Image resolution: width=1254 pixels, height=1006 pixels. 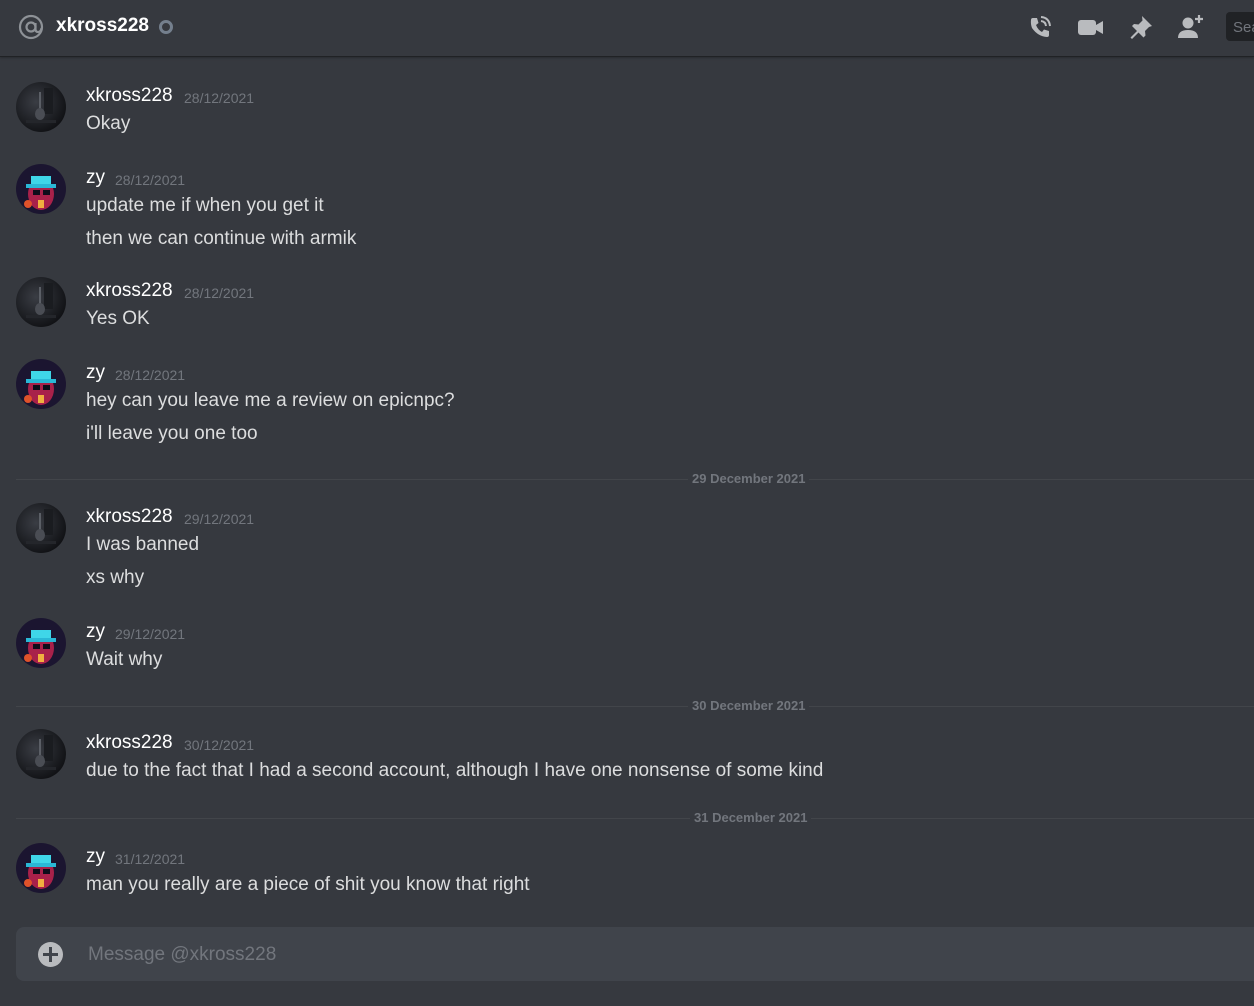 What do you see at coordinates (115, 577) in the screenshot?
I see `message-text: xs why` at bounding box center [115, 577].